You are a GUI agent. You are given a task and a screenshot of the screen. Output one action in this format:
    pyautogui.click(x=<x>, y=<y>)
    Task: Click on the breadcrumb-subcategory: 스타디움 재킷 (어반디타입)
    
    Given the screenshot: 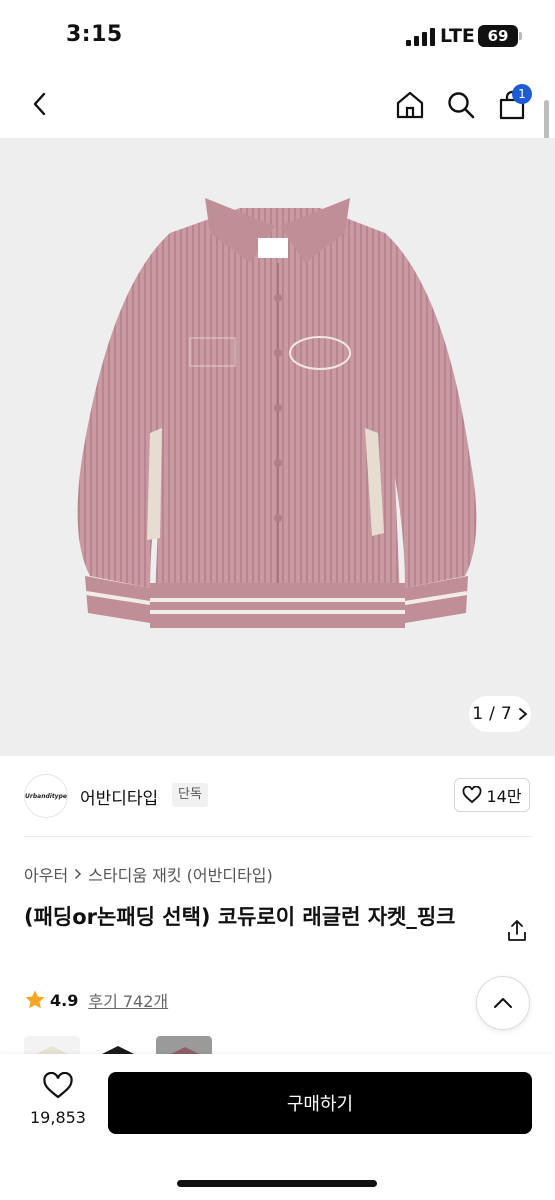 What is the action you would take?
    pyautogui.click(x=180, y=874)
    